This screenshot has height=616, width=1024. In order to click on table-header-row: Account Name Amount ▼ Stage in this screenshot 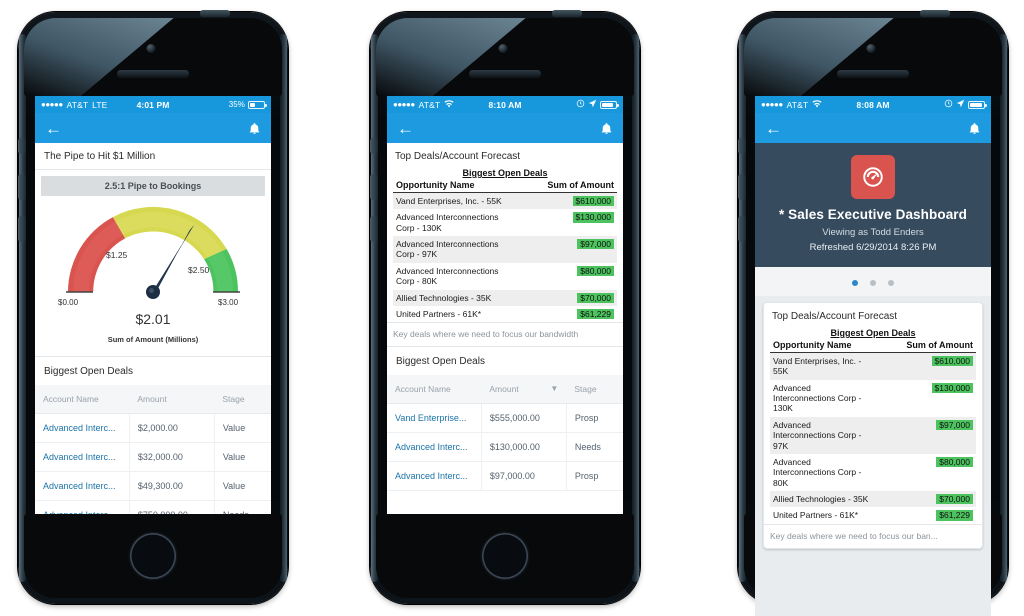, I will do `click(505, 390)`.